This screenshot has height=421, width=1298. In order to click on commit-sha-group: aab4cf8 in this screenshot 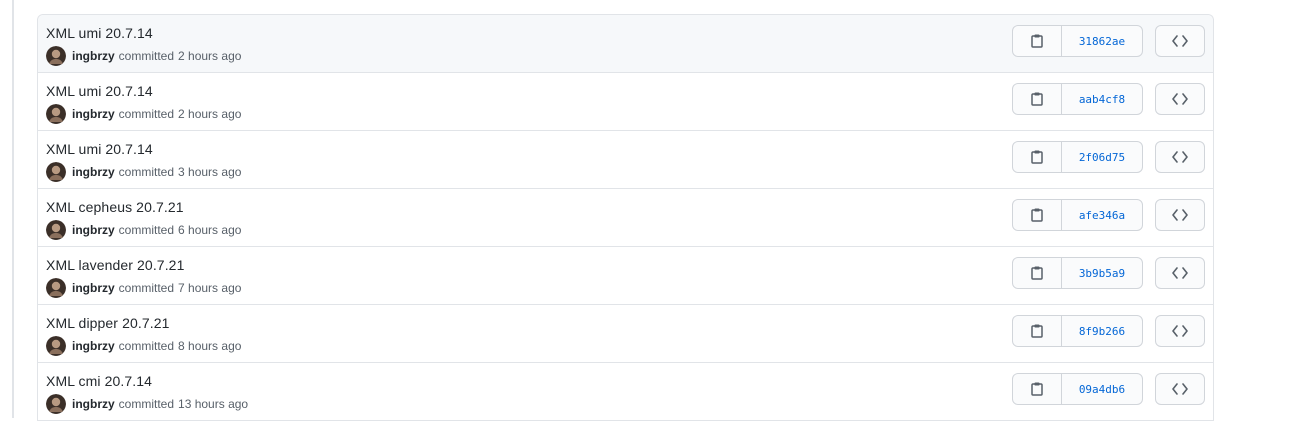, I will do `click(1077, 99)`.